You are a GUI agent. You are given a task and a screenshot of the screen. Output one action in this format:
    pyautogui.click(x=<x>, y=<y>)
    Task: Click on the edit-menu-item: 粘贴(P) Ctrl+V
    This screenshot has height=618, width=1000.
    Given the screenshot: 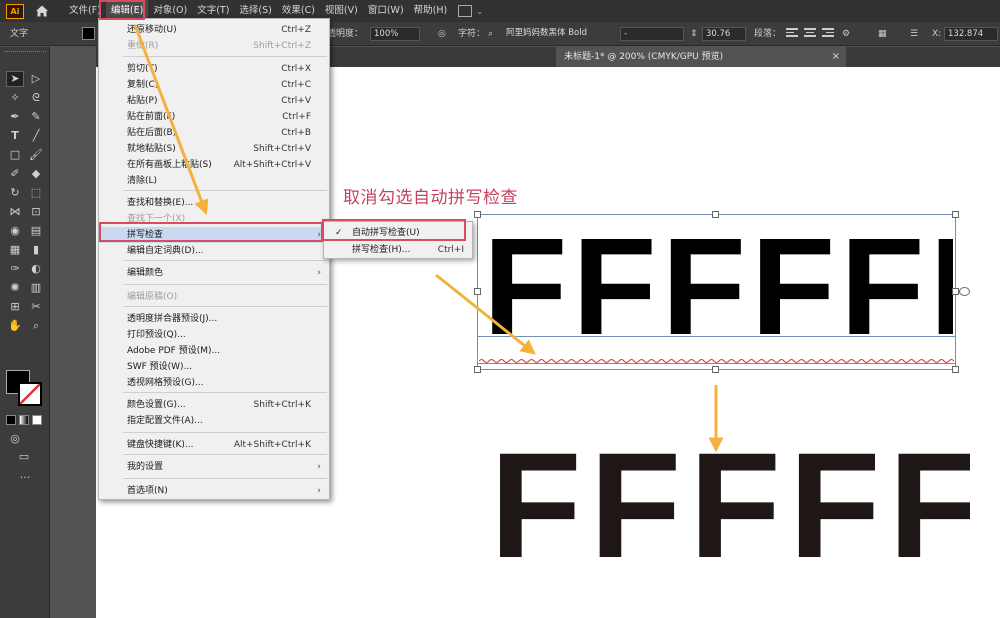 What is the action you would take?
    pyautogui.click(x=214, y=101)
    